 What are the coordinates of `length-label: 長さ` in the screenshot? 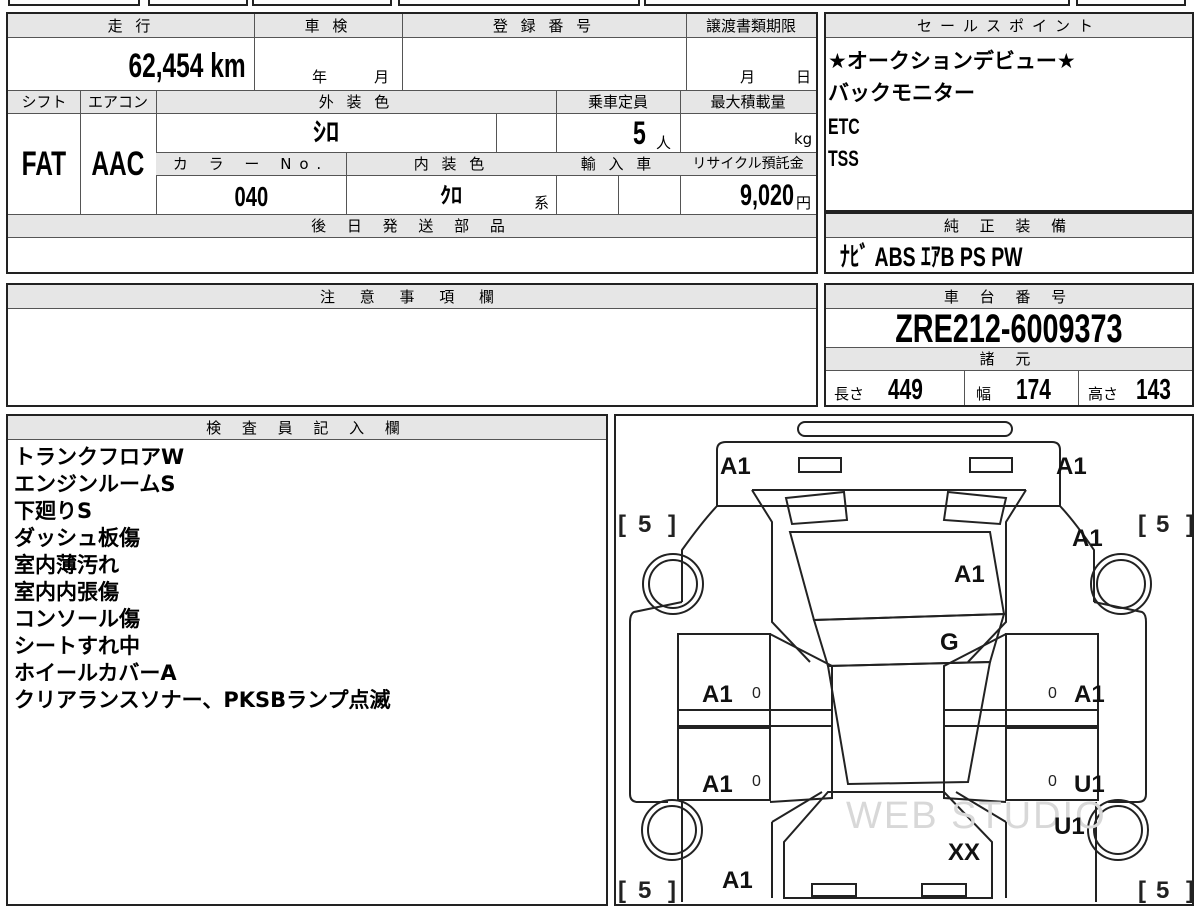 It's located at (849, 394).